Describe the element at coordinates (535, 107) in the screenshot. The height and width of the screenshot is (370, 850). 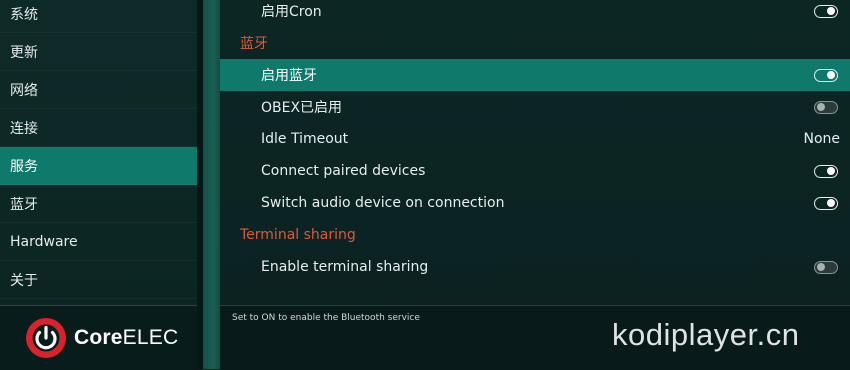
I see `setting-obex-enabled: OBEX已启用` at that location.